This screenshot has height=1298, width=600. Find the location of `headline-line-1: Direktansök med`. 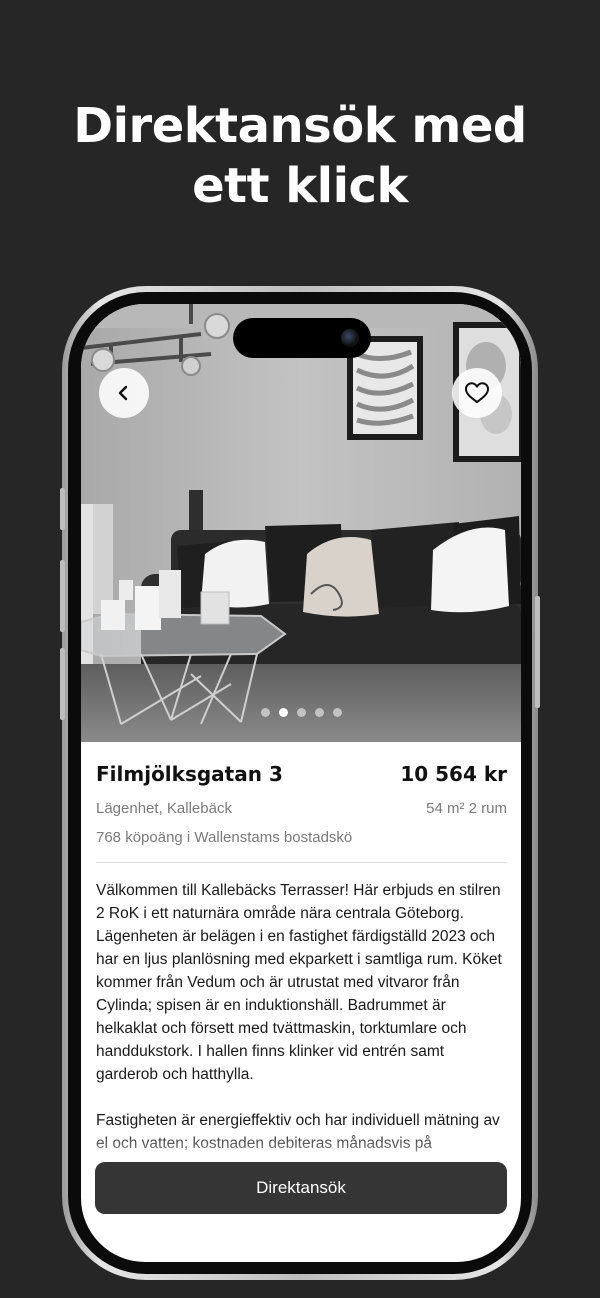

headline-line-1: Direktansök med is located at coordinates (300, 126).